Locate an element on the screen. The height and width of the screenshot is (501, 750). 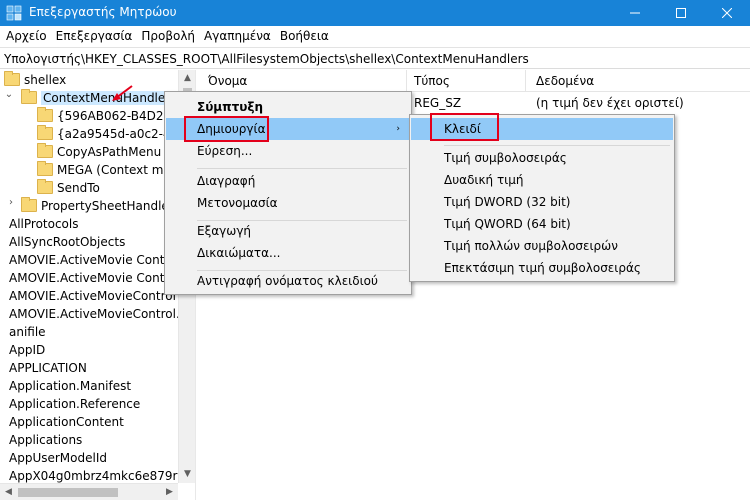
tree-item-propertysheethandlers: PropertySheetHandlers is located at coordinates (99, 206).